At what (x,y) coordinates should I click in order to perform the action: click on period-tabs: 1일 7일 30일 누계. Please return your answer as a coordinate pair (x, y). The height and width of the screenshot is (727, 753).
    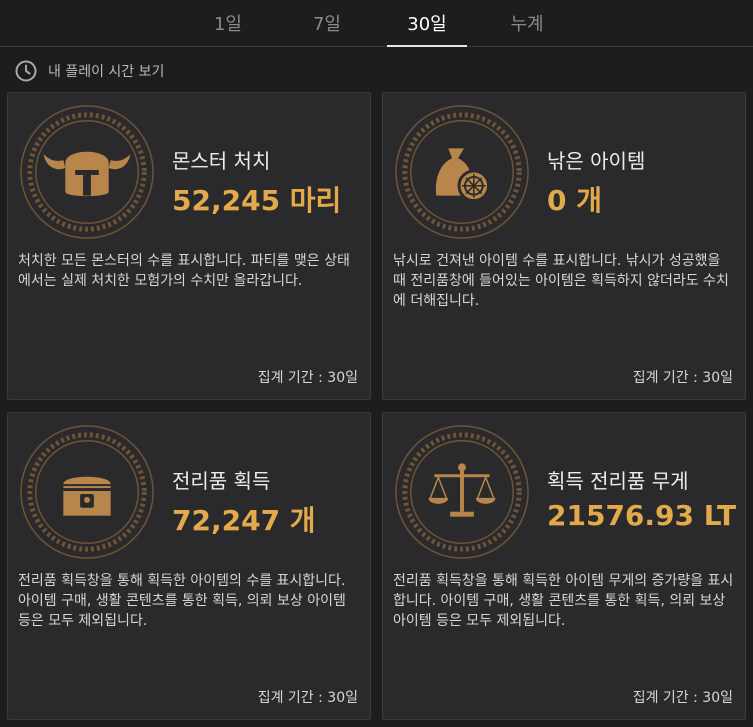
    Looking at the image, I should click on (376, 23).